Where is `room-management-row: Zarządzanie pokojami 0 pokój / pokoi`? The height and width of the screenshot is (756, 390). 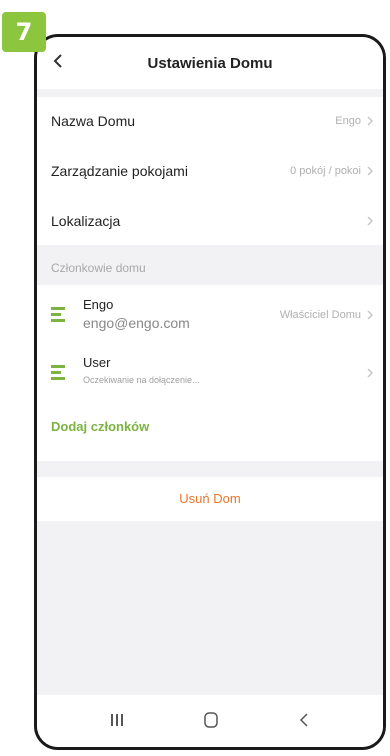 room-management-row: Zarządzanie pokojami 0 pokój / pokoi is located at coordinates (210, 171).